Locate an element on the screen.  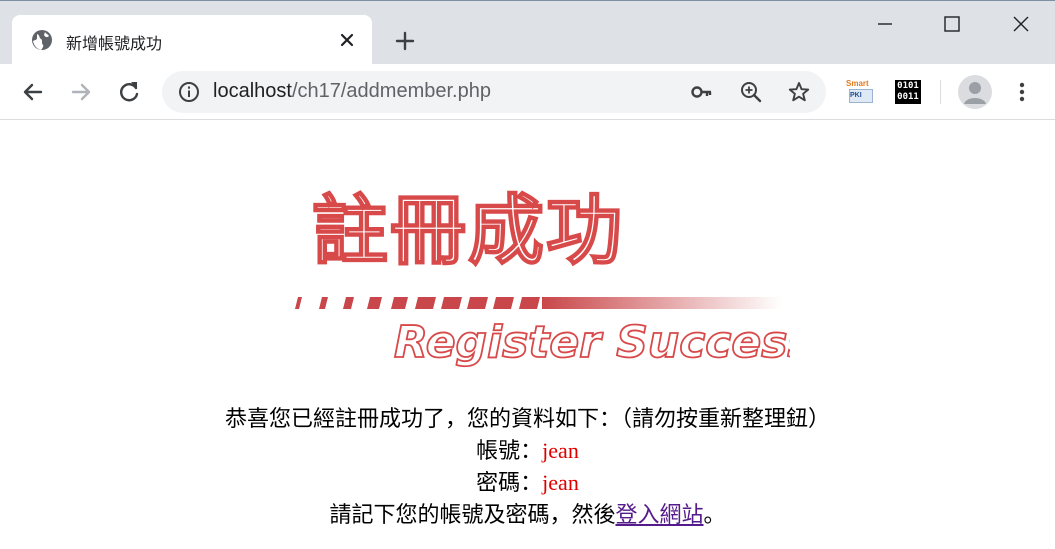
forward-arrow-icon is located at coordinates (81, 92).